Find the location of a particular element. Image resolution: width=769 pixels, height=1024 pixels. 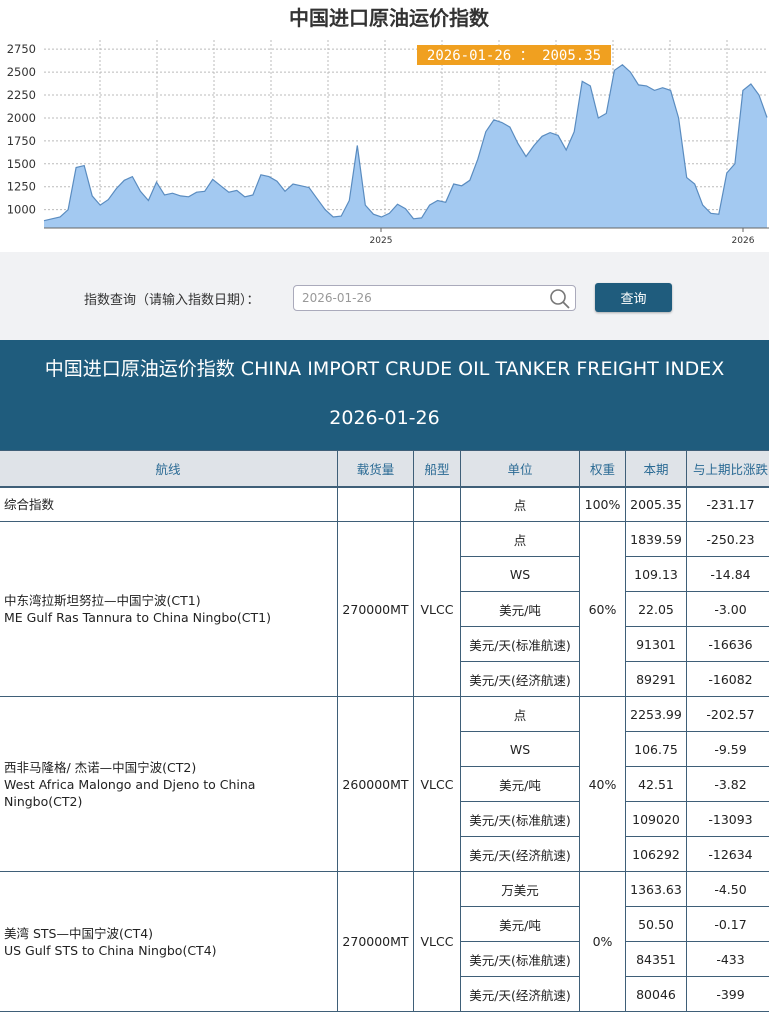

current-cell: 42.51 is located at coordinates (656, 784).